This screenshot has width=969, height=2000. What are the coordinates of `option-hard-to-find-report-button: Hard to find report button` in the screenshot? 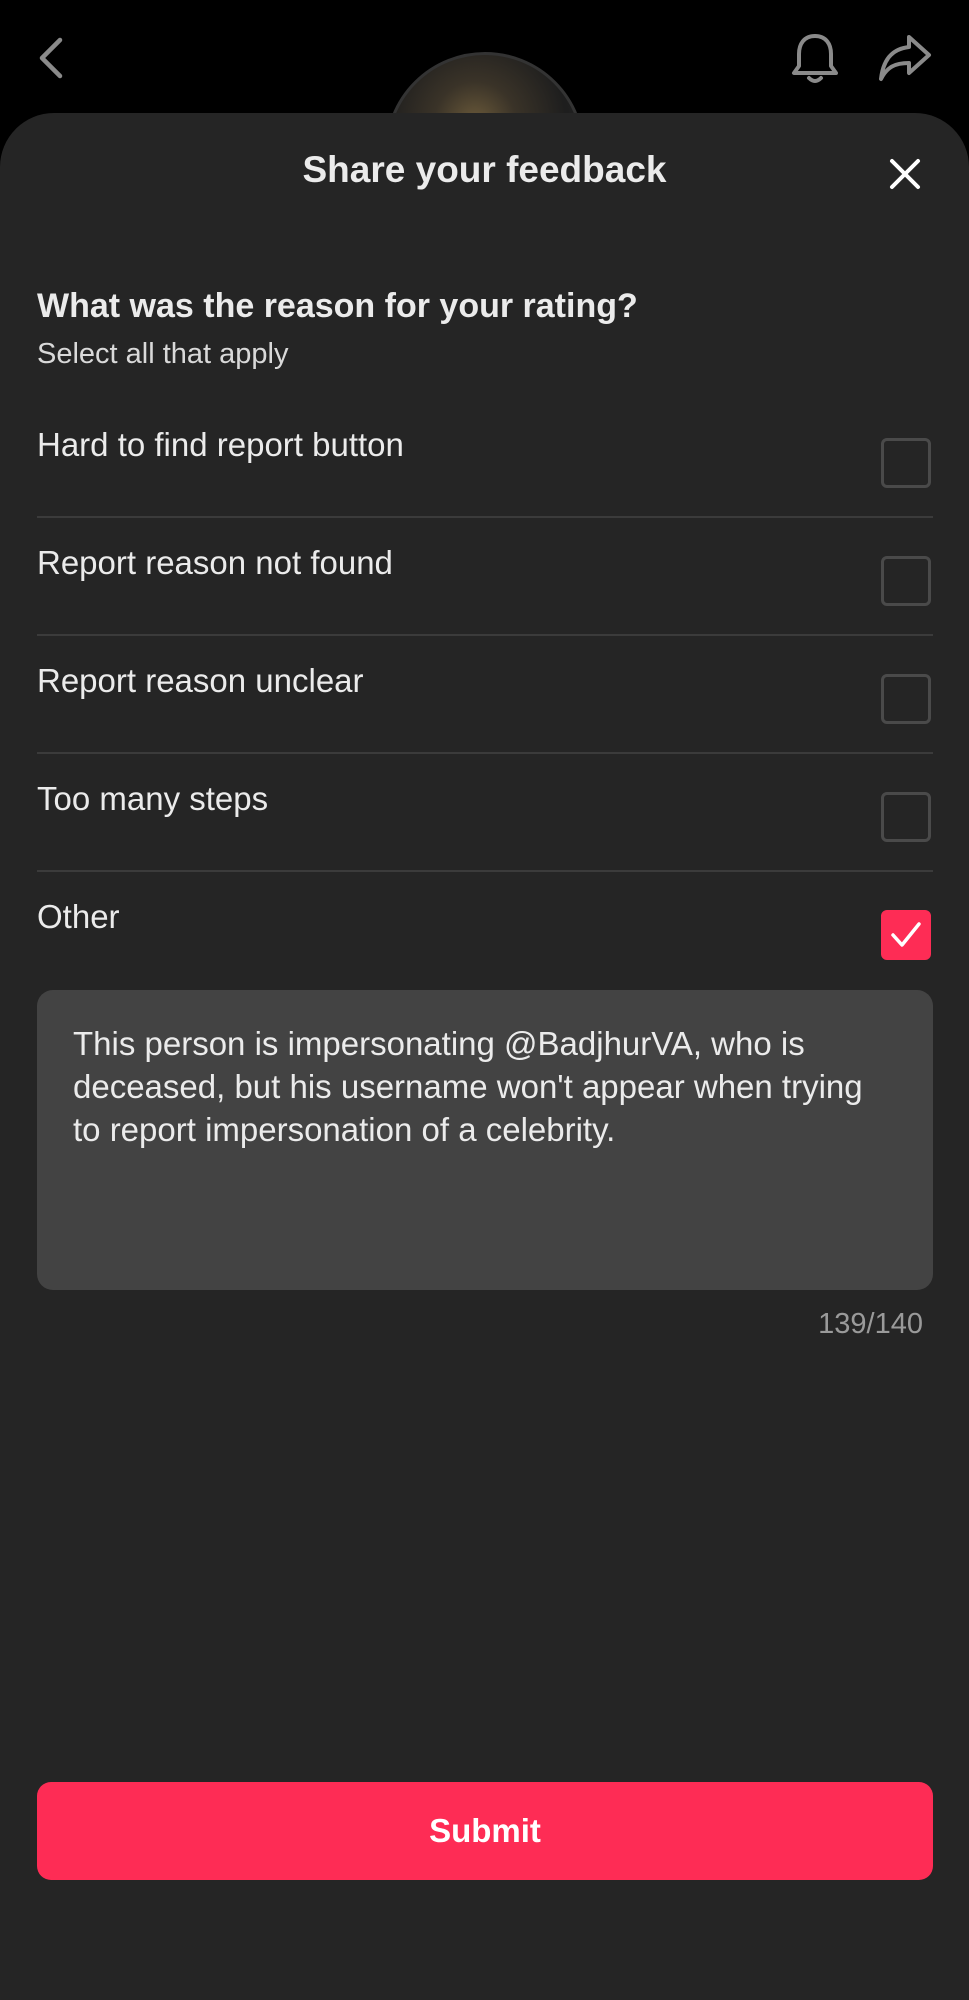 It's located at (485, 459).